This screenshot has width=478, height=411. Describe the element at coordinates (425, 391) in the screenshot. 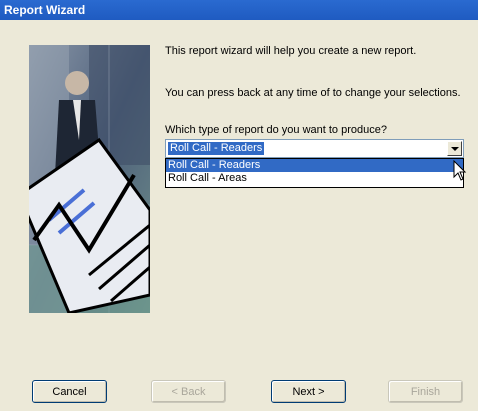

I see `finish-button: Finish` at that location.